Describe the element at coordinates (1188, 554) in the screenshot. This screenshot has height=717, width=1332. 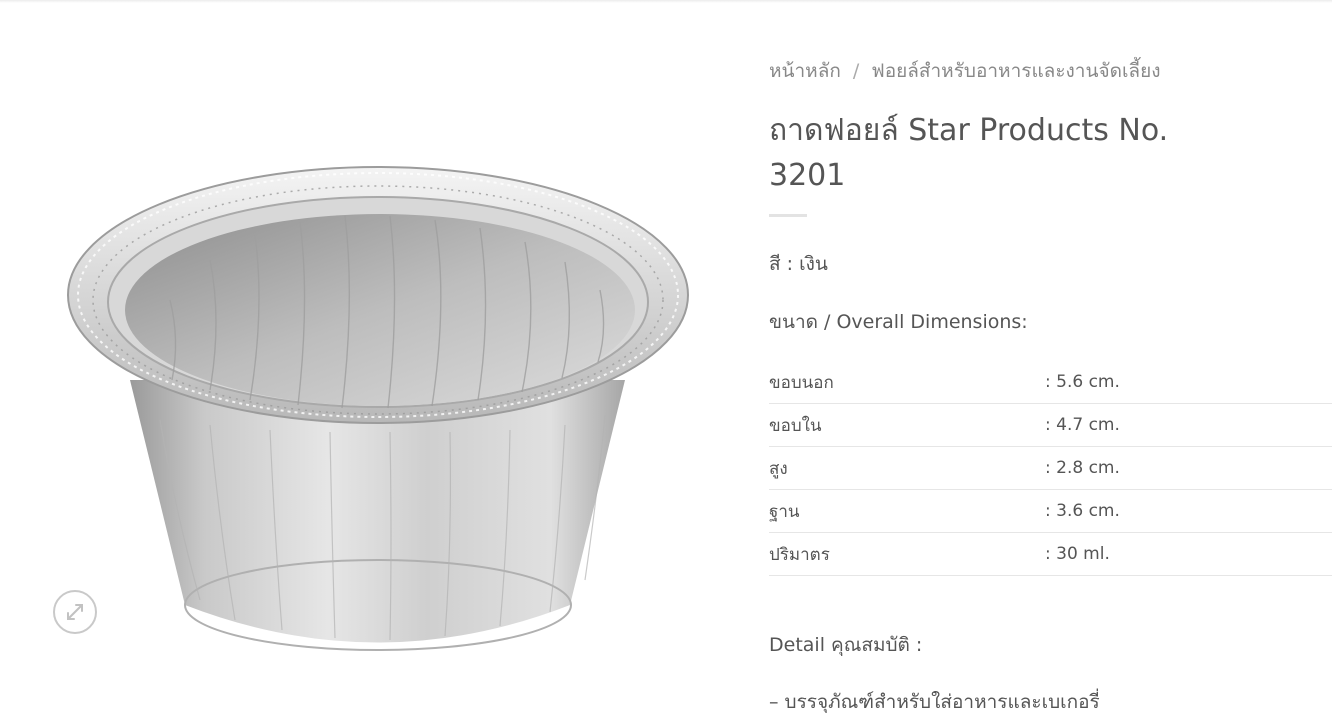
I see `spec-value: : 30 ml.` at that location.